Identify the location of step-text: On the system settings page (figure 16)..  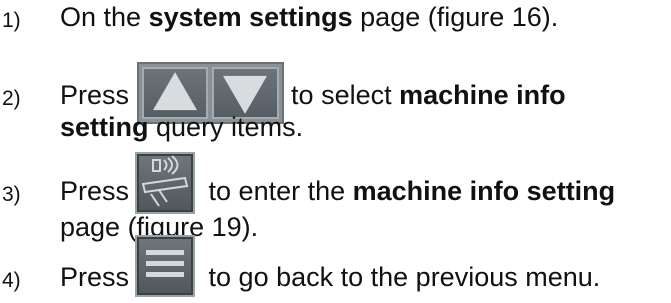
(309, 17).